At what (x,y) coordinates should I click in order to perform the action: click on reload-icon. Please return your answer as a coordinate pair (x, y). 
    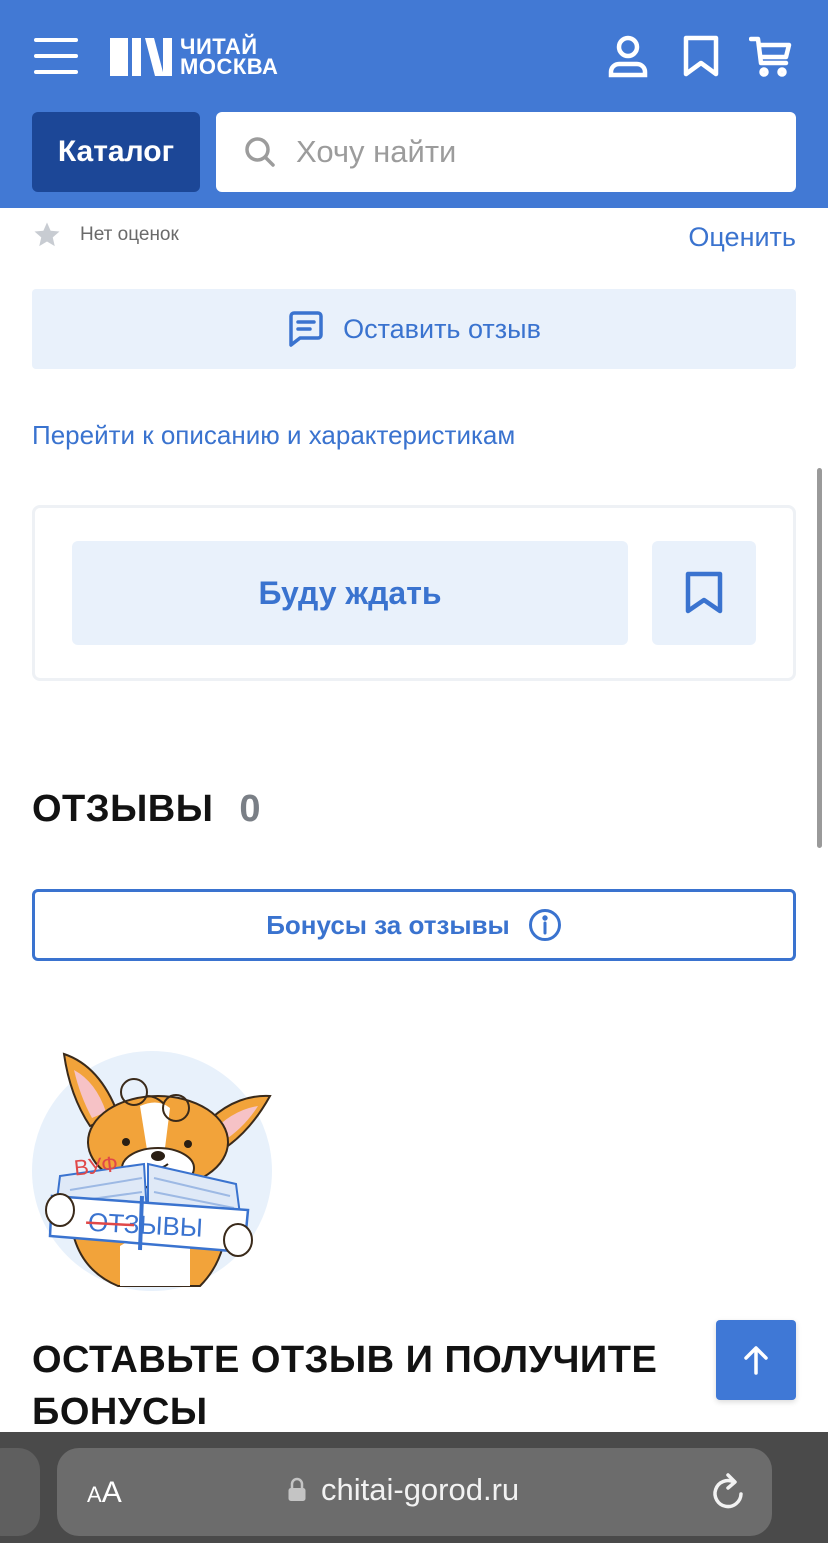
    Looking at the image, I should click on (728, 1492).